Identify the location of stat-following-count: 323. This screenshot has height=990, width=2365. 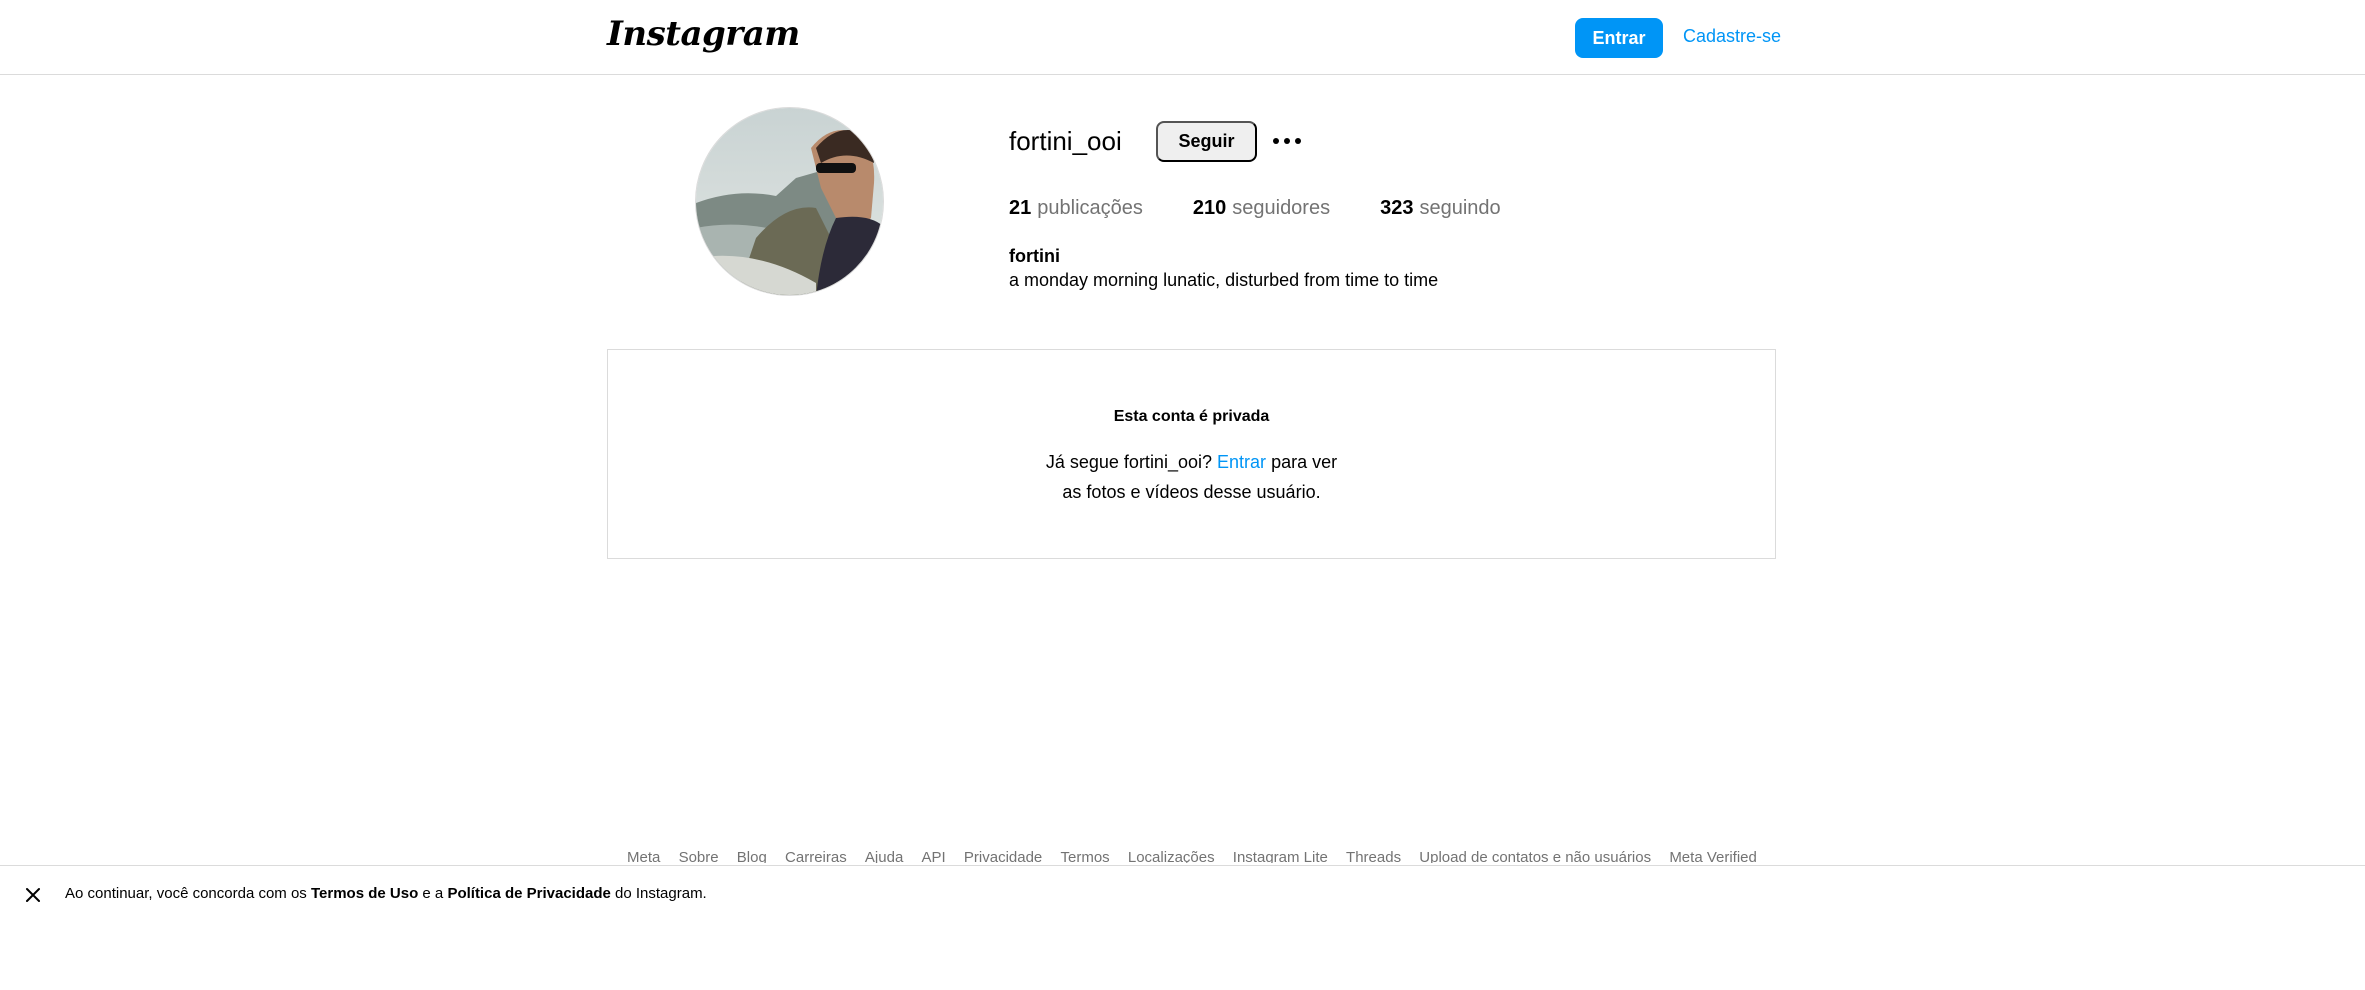
(1397, 208).